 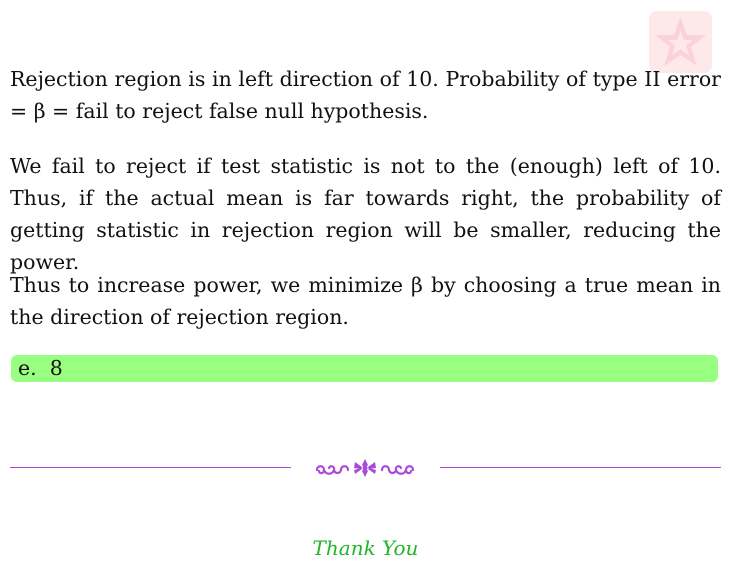 I want to click on divider-left, so click(x=150, y=467).